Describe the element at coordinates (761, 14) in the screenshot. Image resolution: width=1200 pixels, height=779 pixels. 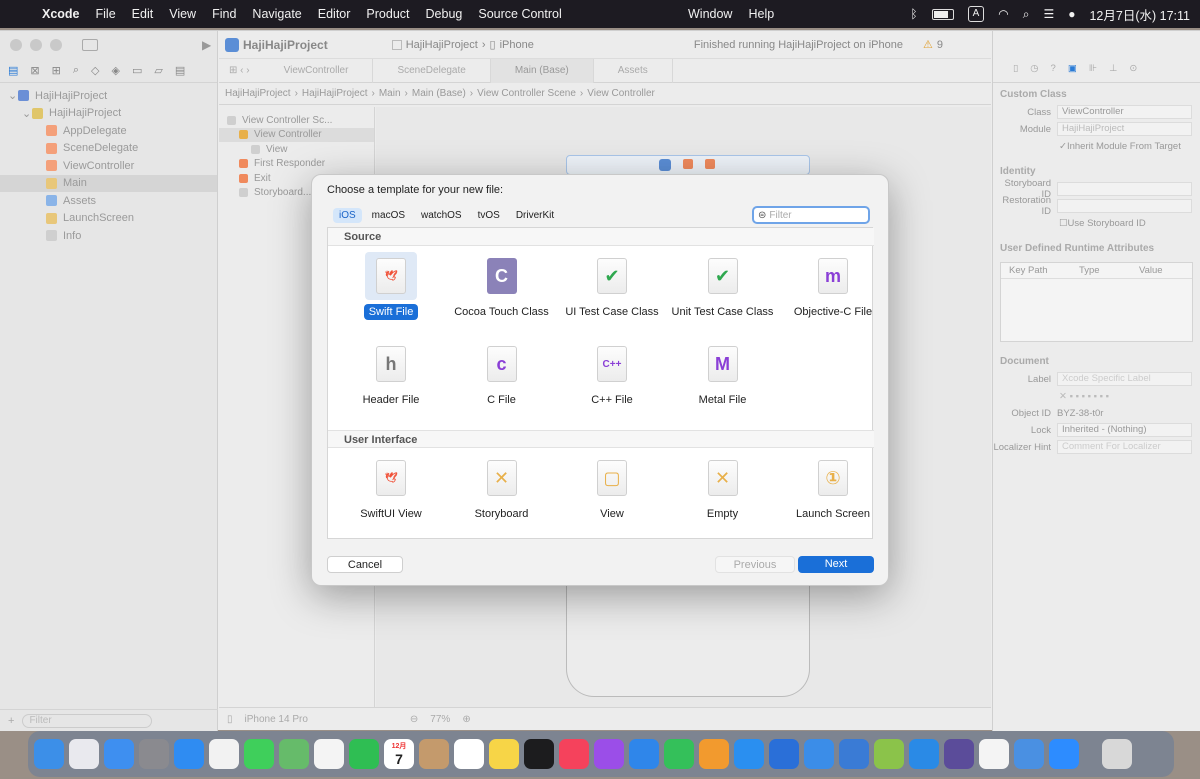
I see `menu-help: Help` at that location.